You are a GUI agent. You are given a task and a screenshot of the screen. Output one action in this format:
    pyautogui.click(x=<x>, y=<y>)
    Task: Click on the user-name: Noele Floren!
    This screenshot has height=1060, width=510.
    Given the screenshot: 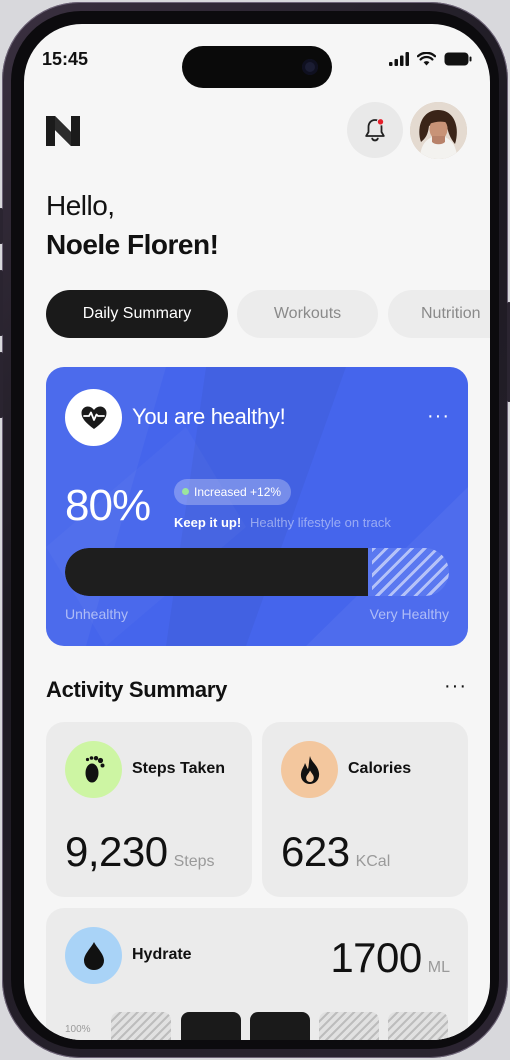 What is the action you would take?
    pyautogui.click(x=132, y=244)
    